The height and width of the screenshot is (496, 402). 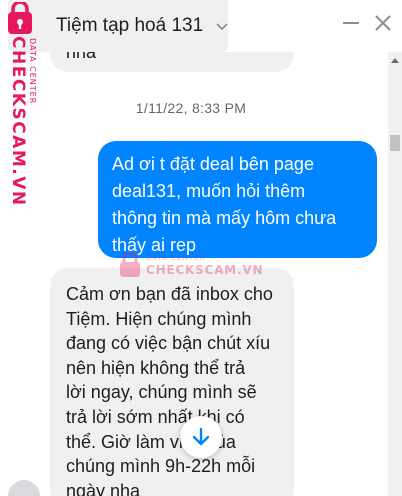 What do you see at coordinates (213, 164) in the screenshot?
I see `message-line: Ad ơi t đặt deal bên page` at bounding box center [213, 164].